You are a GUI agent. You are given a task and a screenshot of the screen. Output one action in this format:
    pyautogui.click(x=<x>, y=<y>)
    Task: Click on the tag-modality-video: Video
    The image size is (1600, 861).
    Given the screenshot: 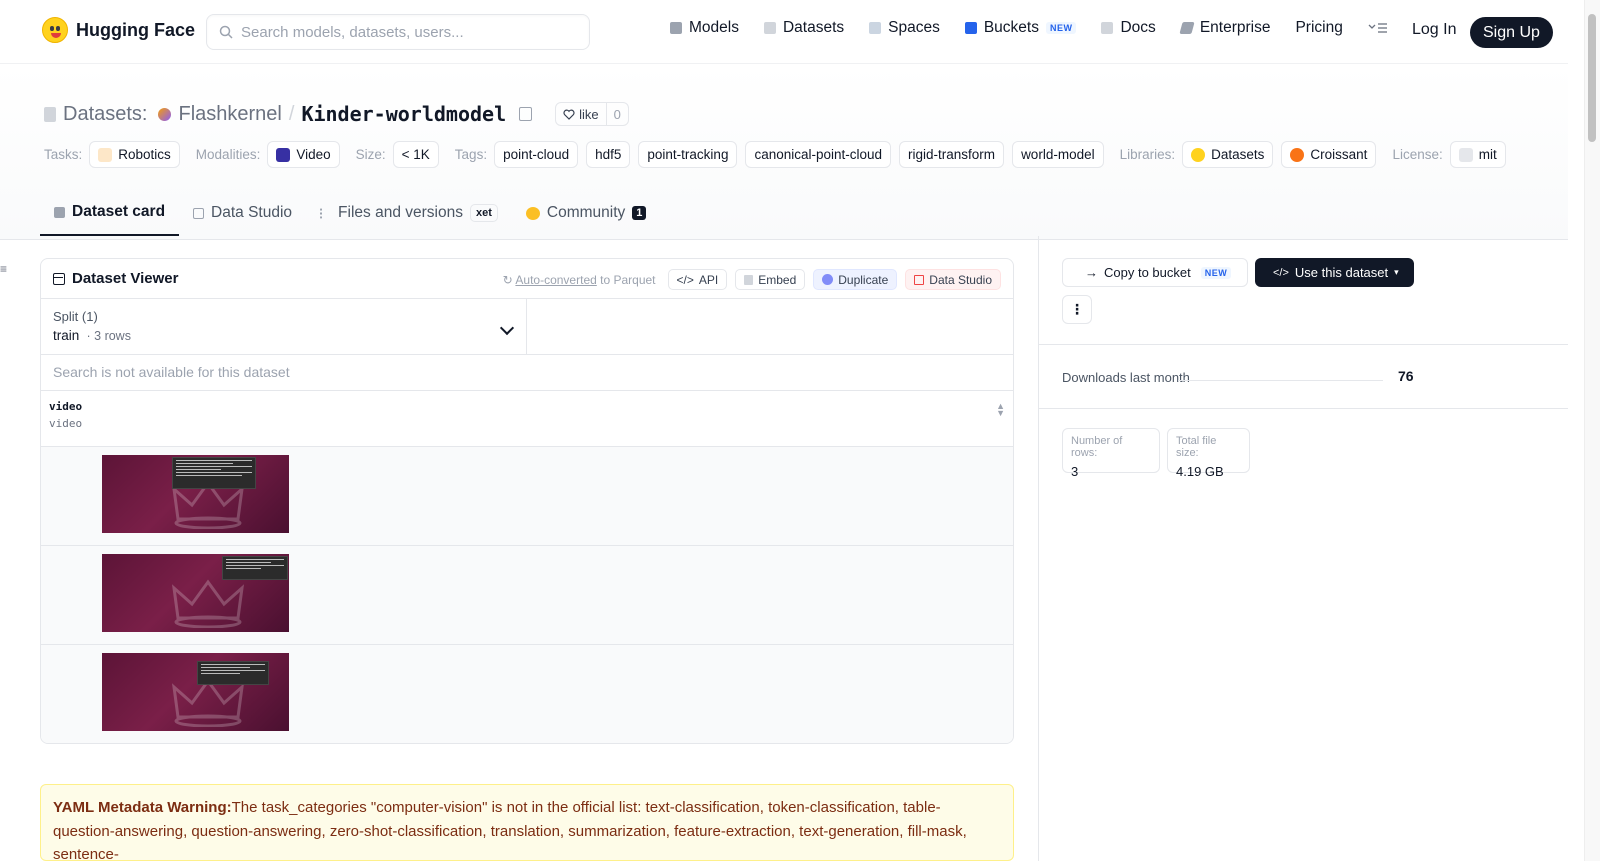 What is the action you would take?
    pyautogui.click(x=303, y=154)
    